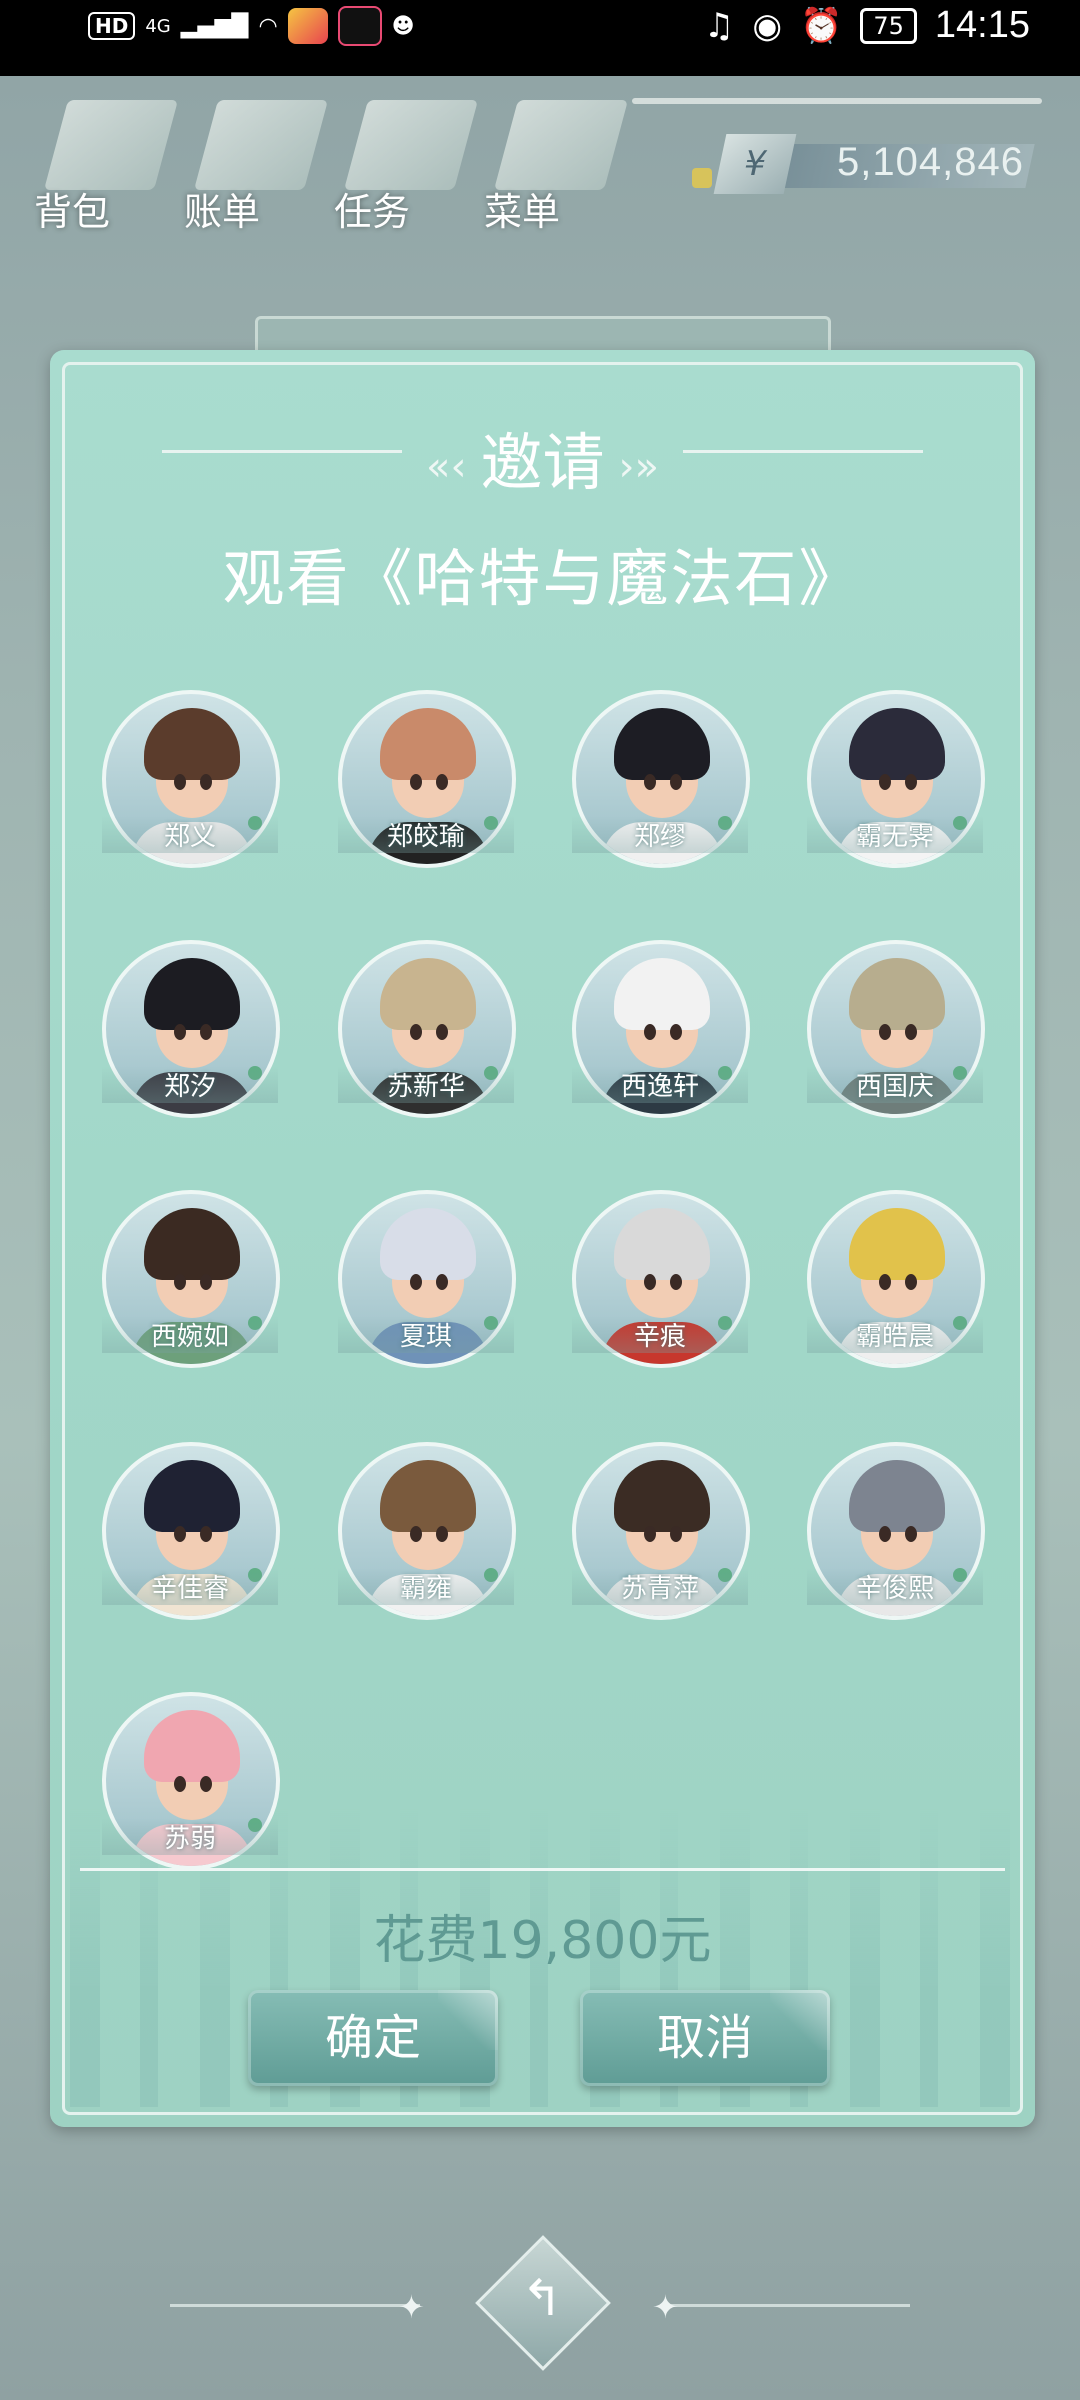 The width and height of the screenshot is (1080, 2400). What do you see at coordinates (158, 26) in the screenshot?
I see `network-label: 4G` at bounding box center [158, 26].